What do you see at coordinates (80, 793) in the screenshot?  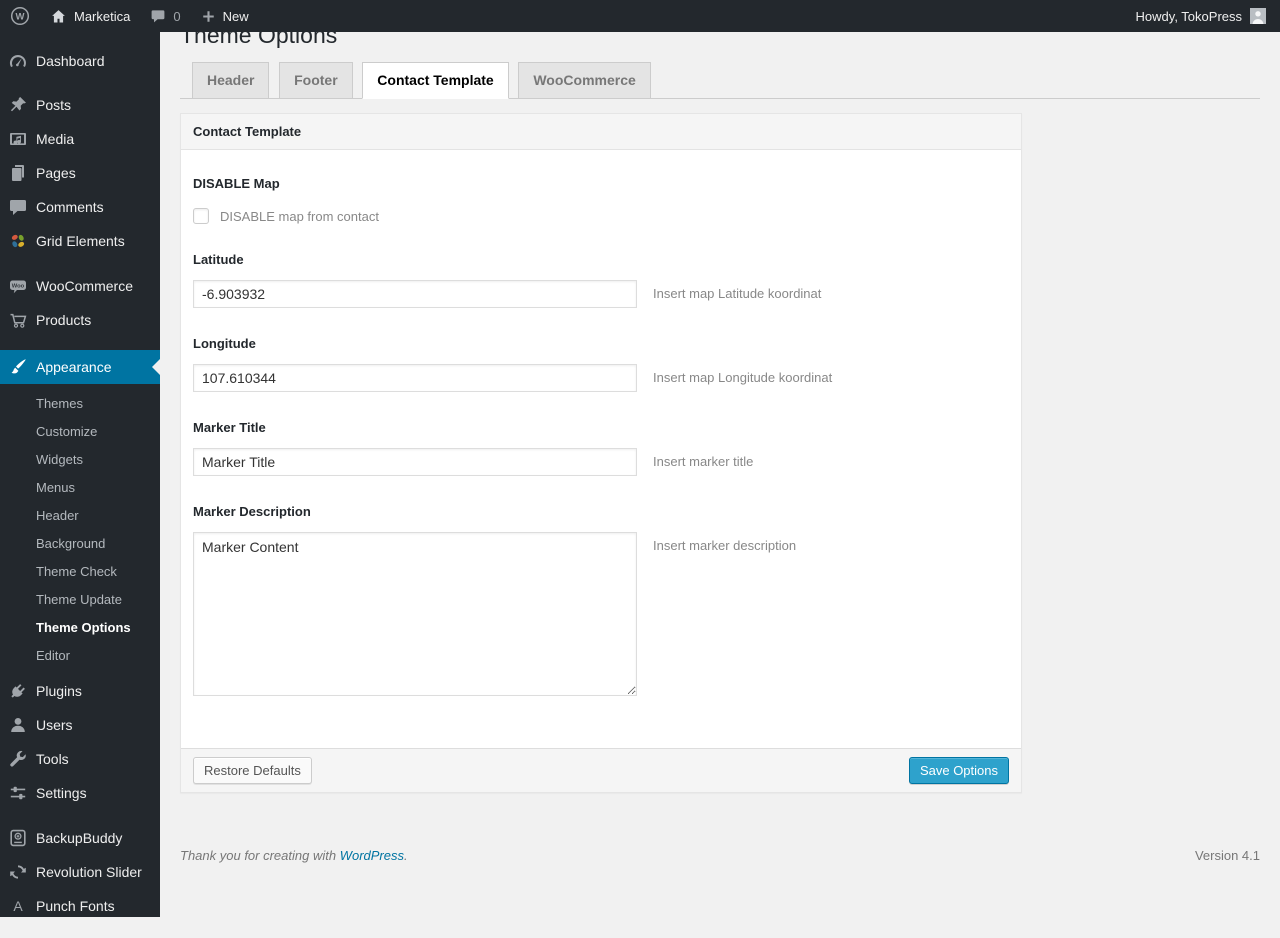 I see `sidebar-item-settings: Settings` at bounding box center [80, 793].